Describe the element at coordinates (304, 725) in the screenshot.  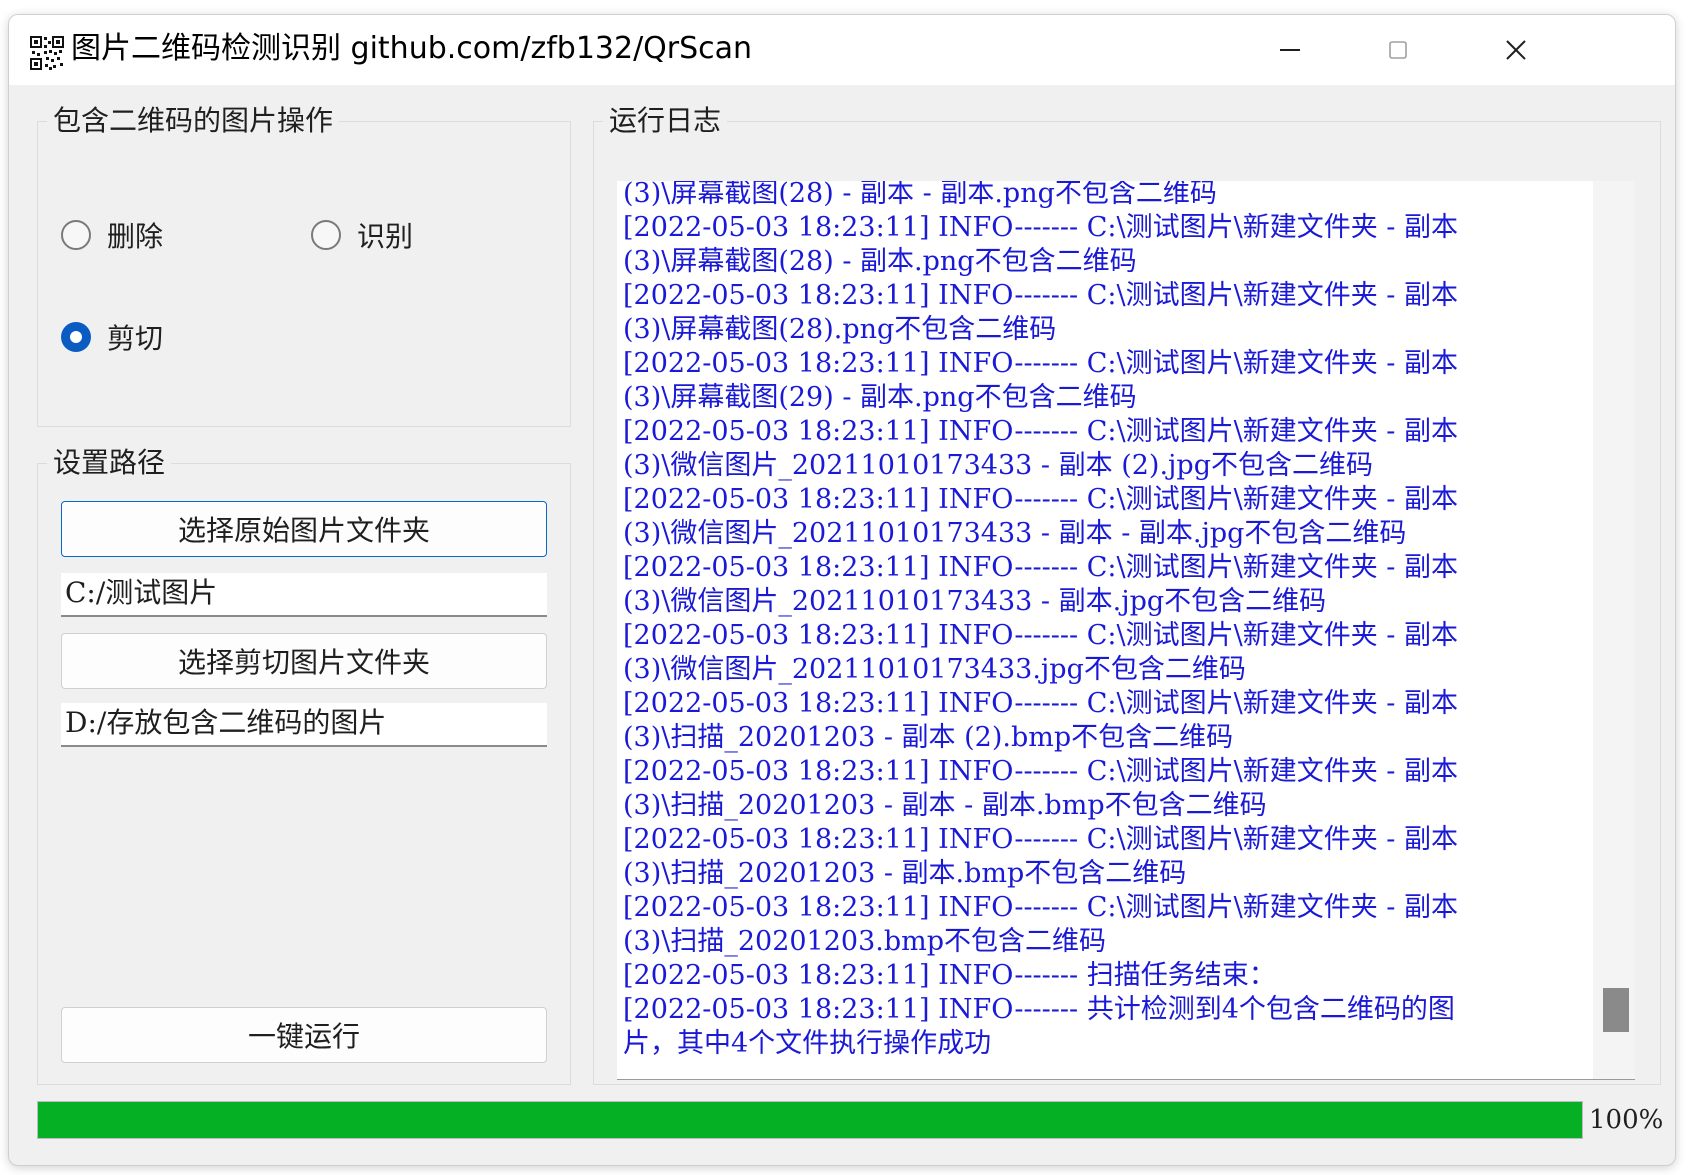
I see `cut-path-field: D:/存放包含二维码的图片` at that location.